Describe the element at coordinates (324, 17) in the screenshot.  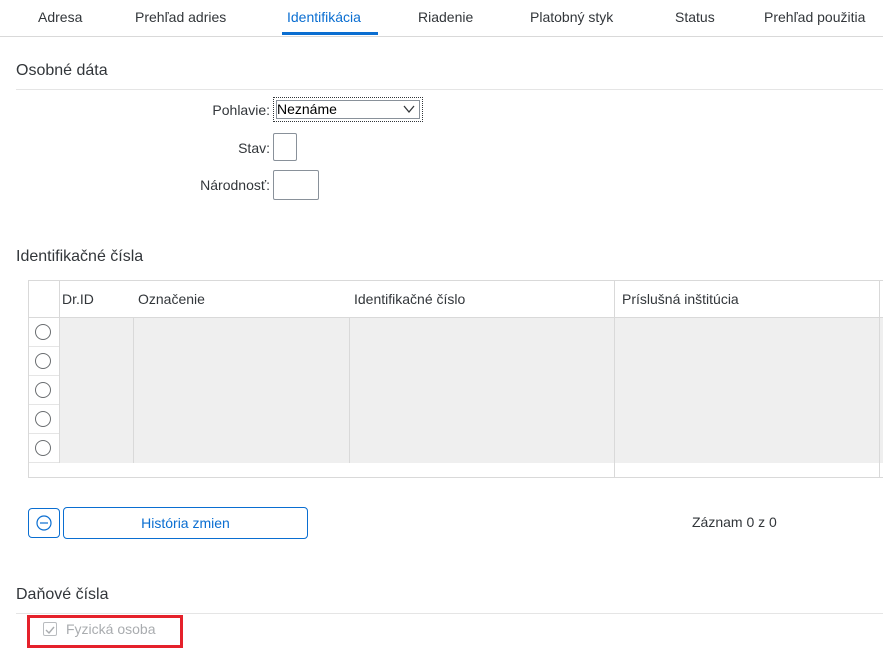
I see `tab-identification: Identifikácia` at that location.